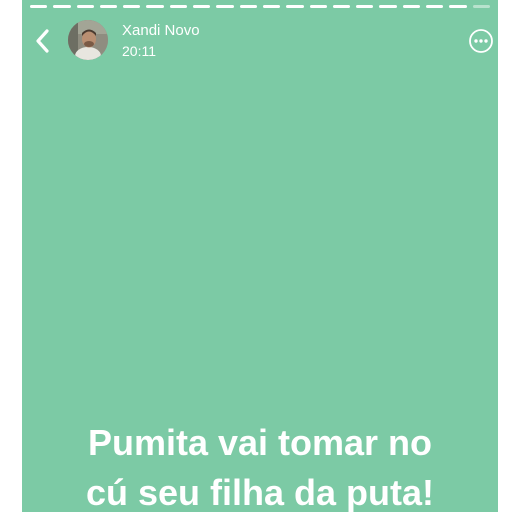 Image resolution: width=512 pixels, height=512 pixels. What do you see at coordinates (139, 51) in the screenshot?
I see `timestamp: 20:11` at bounding box center [139, 51].